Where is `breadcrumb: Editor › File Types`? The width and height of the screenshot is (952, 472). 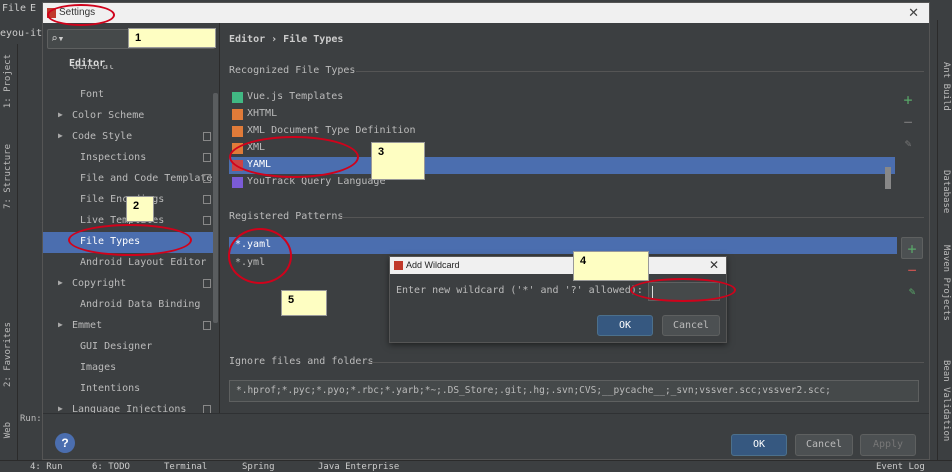
breadcrumb: Editor › File Types is located at coordinates (286, 39).